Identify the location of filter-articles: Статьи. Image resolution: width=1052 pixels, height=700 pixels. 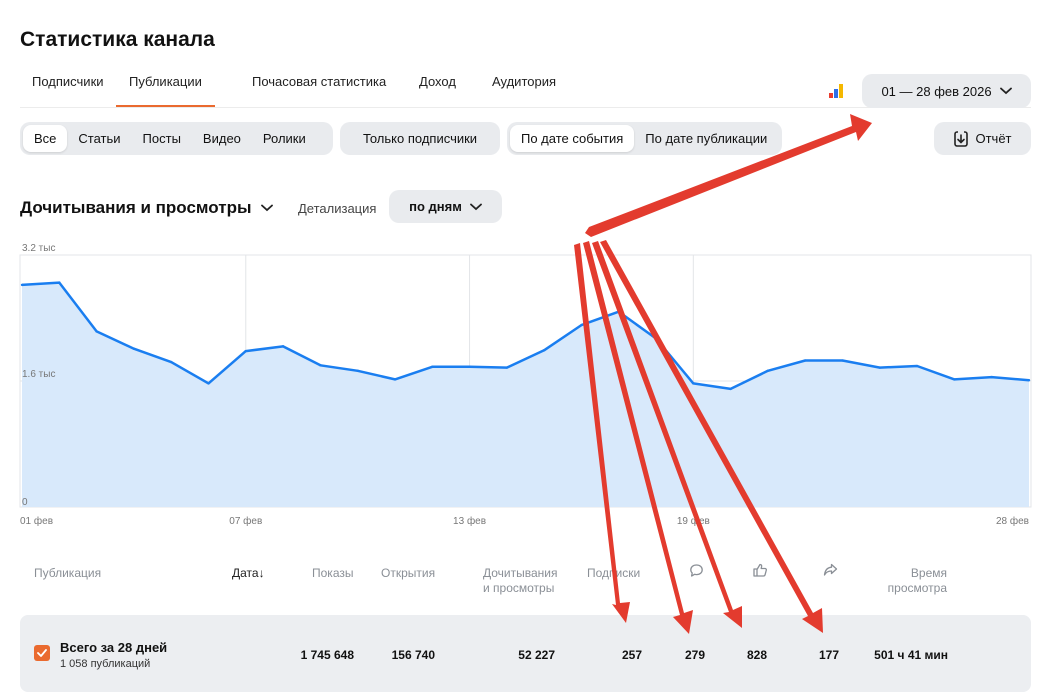
(99, 138).